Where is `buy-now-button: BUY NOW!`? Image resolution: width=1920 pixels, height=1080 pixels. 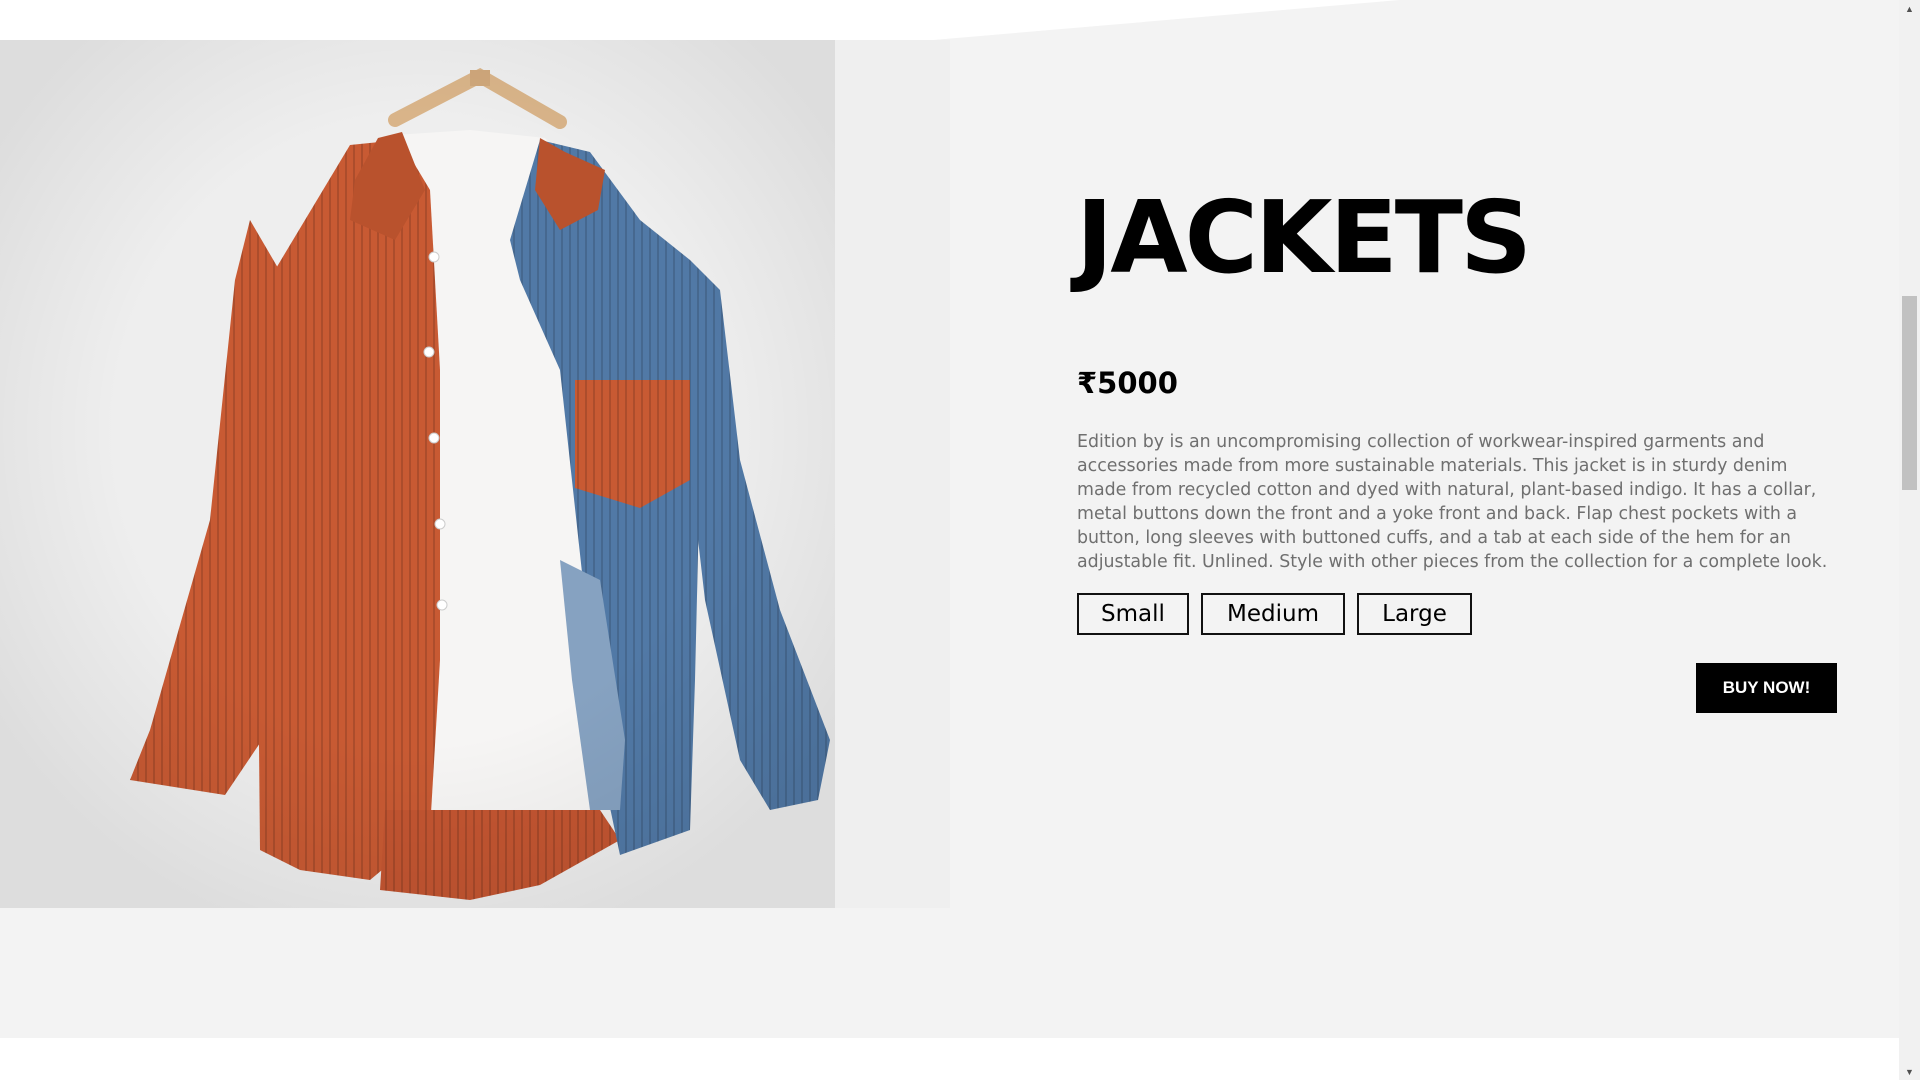
buy-now-button: BUY NOW! is located at coordinates (1766, 688).